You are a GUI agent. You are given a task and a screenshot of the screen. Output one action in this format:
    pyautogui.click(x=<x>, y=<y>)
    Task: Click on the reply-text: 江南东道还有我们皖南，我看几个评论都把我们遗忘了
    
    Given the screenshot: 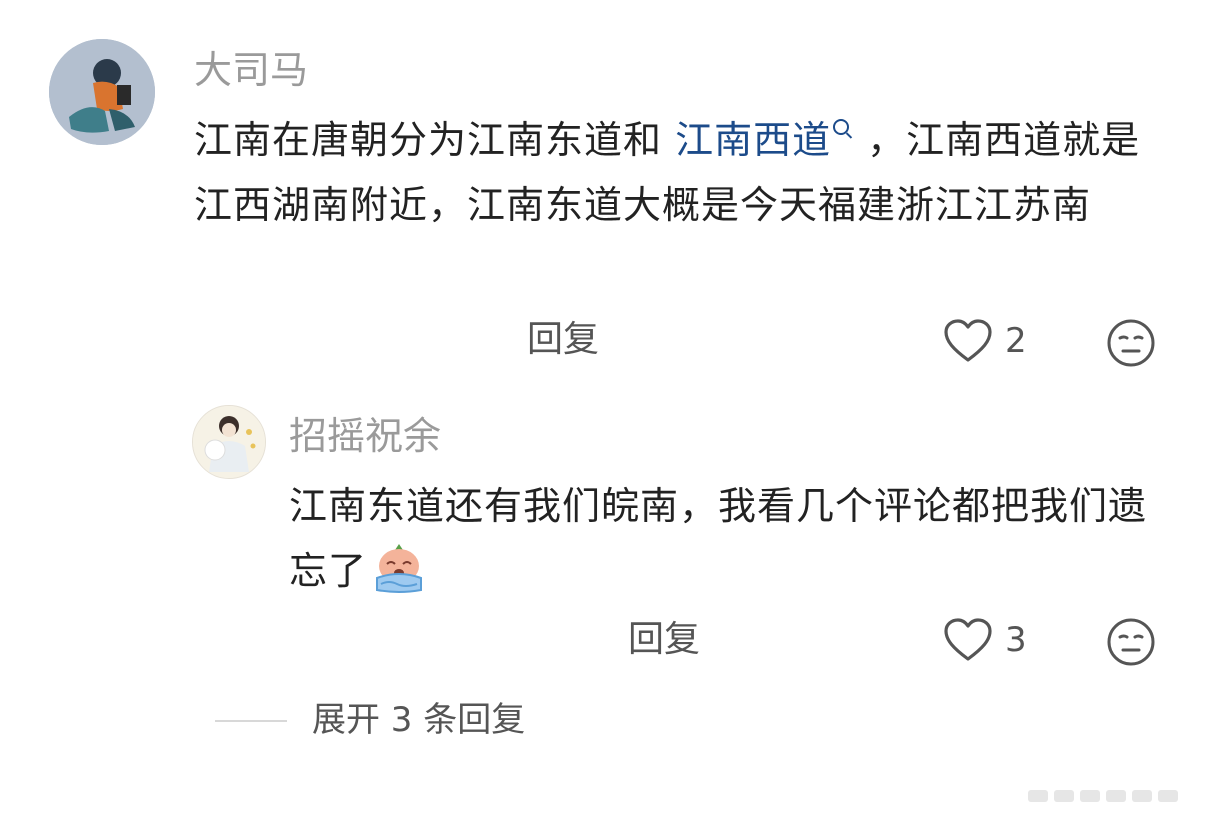 What is the action you would take?
    pyautogui.click(x=724, y=539)
    